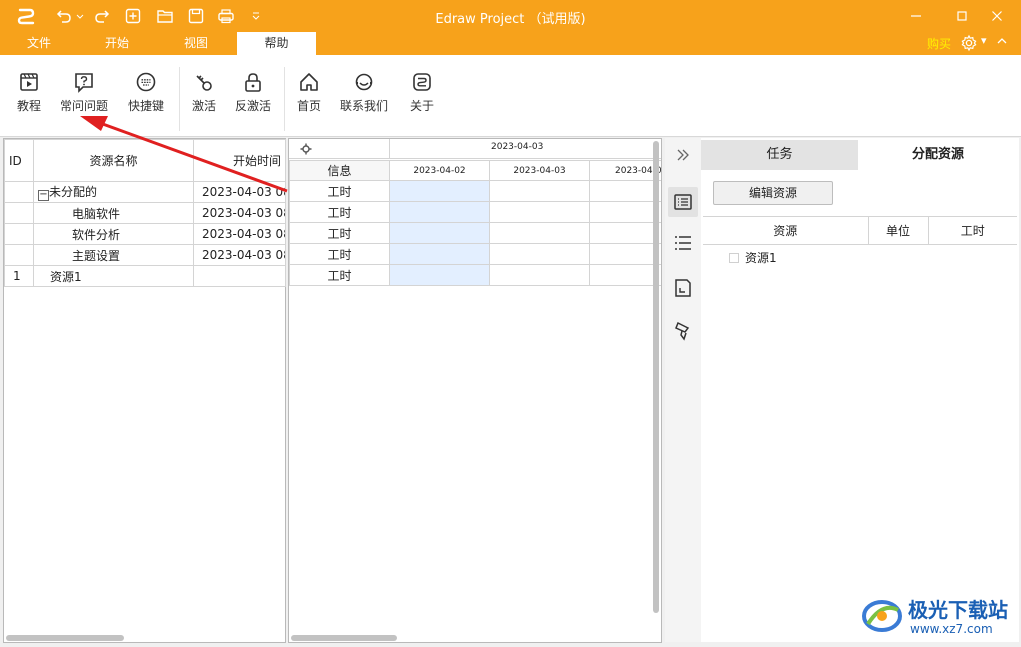 Image resolution: width=1021 pixels, height=647 pixels. Describe the element at coordinates (146, 93) in the screenshot. I see `shortcuts-button: 快捷键` at that location.